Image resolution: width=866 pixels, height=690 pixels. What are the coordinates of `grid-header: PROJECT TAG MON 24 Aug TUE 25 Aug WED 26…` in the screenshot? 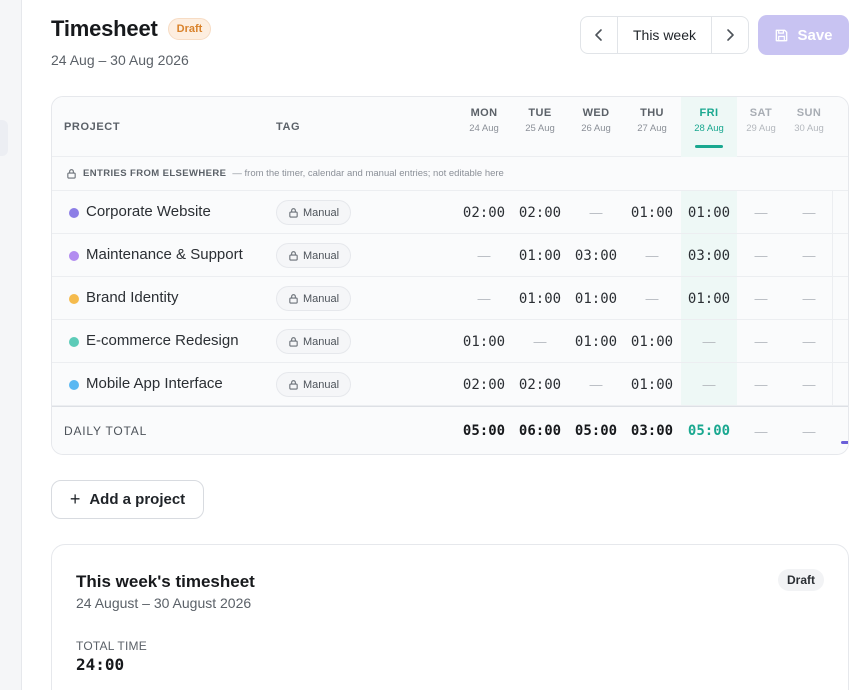 It's located at (450, 127).